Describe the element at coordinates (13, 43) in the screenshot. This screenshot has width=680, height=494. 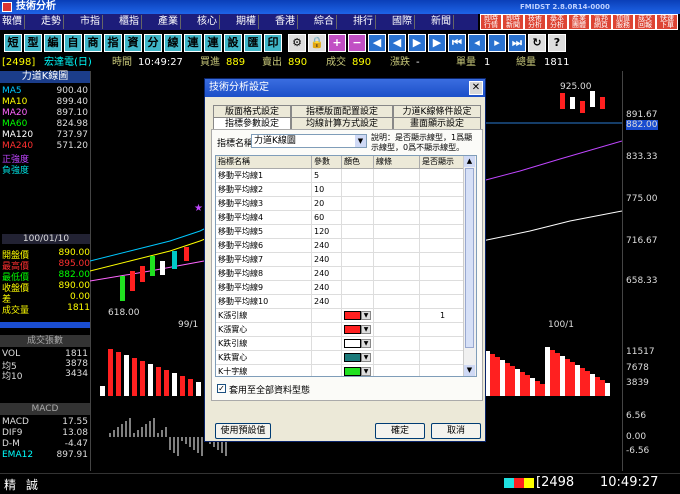
I see `toolbar-button: 短` at that location.